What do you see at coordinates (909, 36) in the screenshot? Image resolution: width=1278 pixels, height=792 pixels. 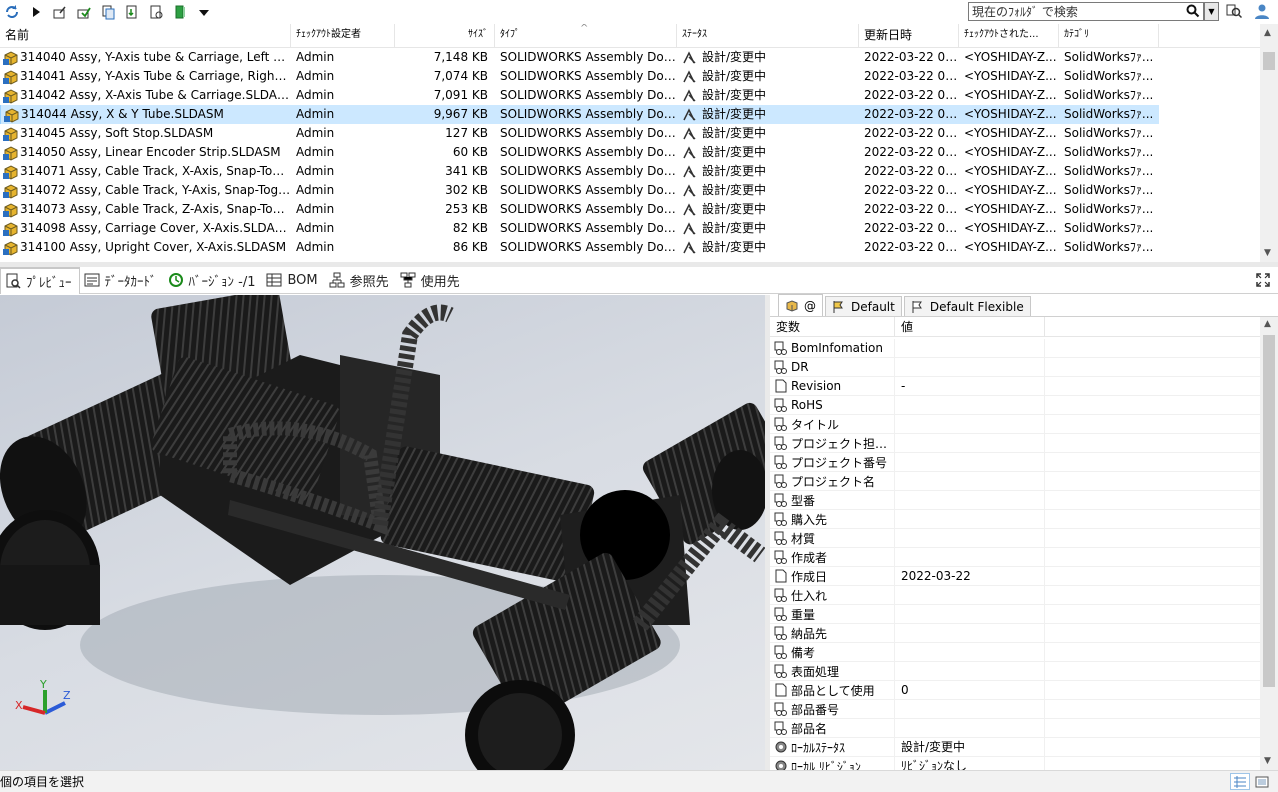 I see `column-modified: 更新日時` at bounding box center [909, 36].